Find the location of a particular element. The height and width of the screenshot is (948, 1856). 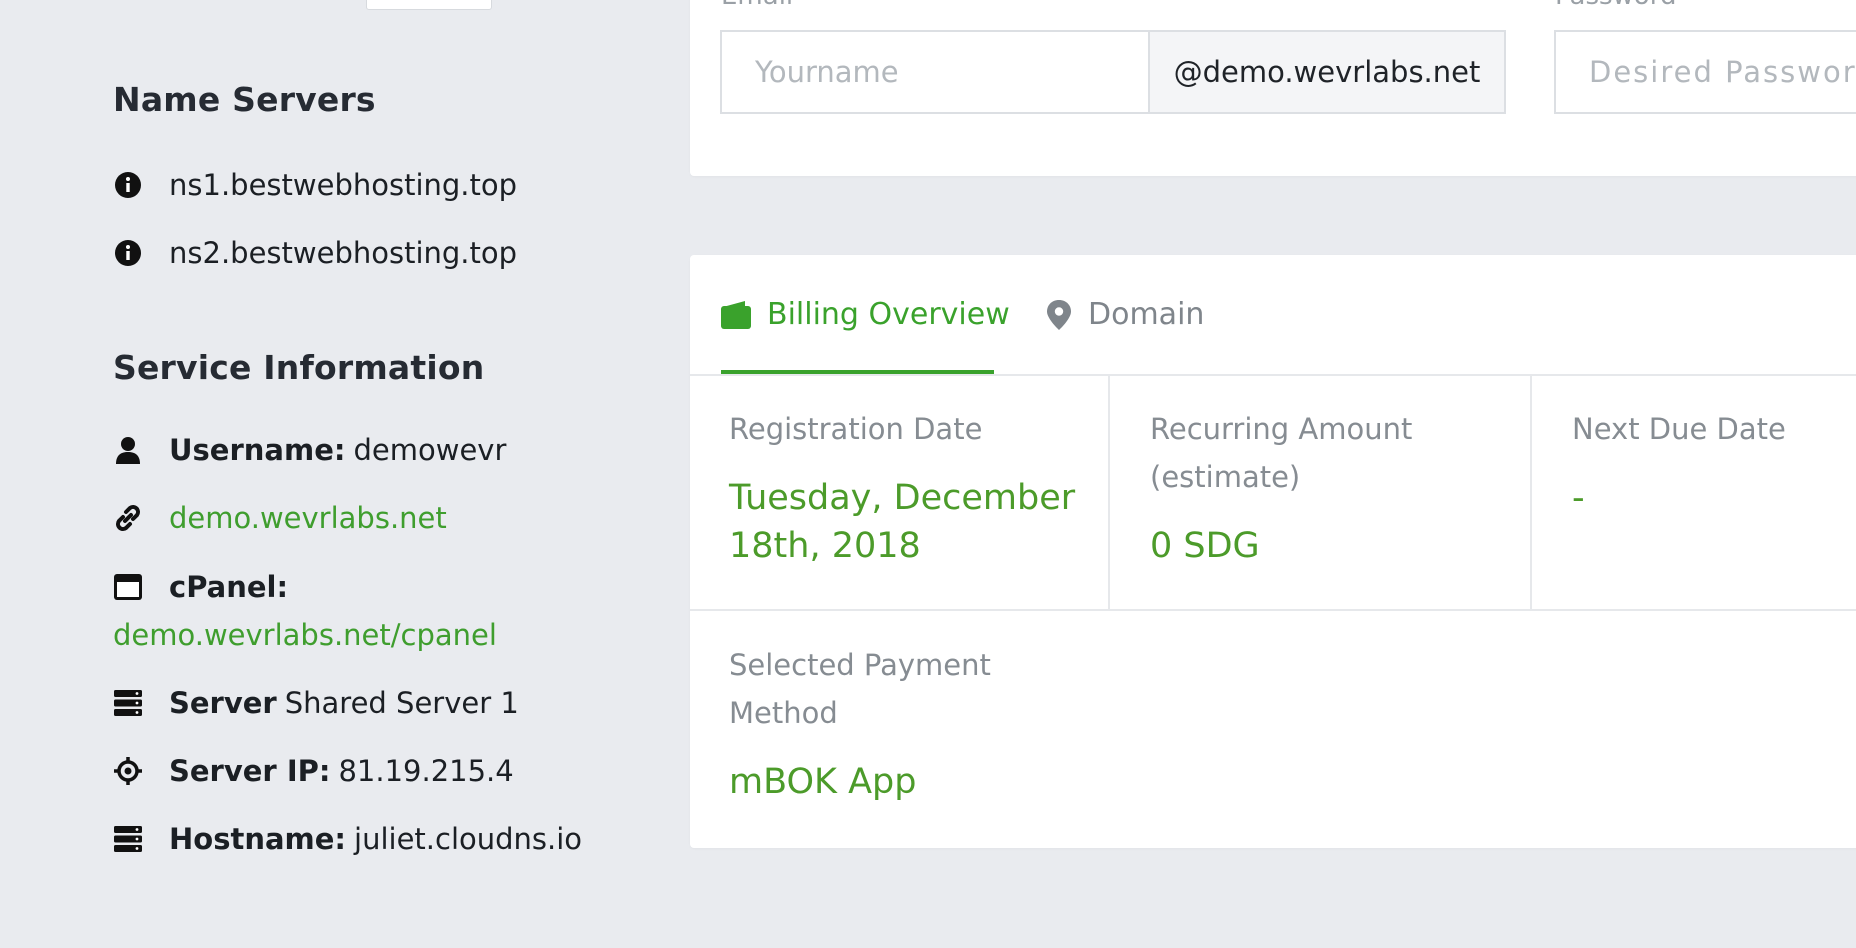

hostname-value: juliet.cloudns.io is located at coordinates (468, 839).